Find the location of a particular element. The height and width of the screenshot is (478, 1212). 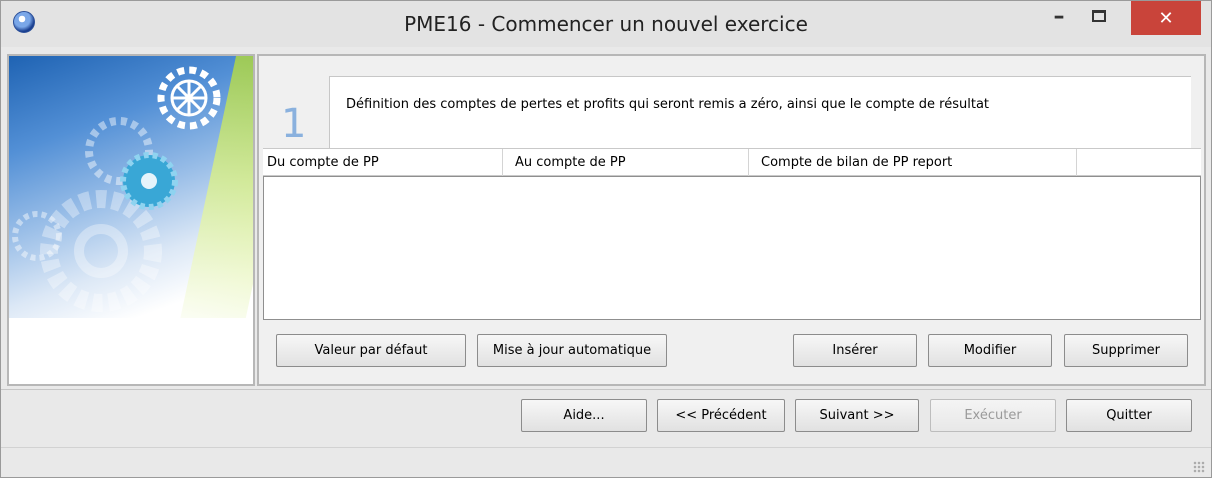

auto-update-button: Mise à jour automatique is located at coordinates (572, 350).